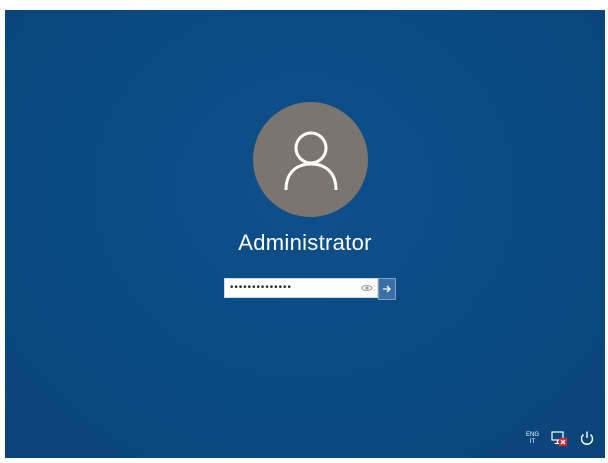 The image size is (608, 463). What do you see at coordinates (532, 435) in the screenshot?
I see `language-code: ENG` at bounding box center [532, 435].